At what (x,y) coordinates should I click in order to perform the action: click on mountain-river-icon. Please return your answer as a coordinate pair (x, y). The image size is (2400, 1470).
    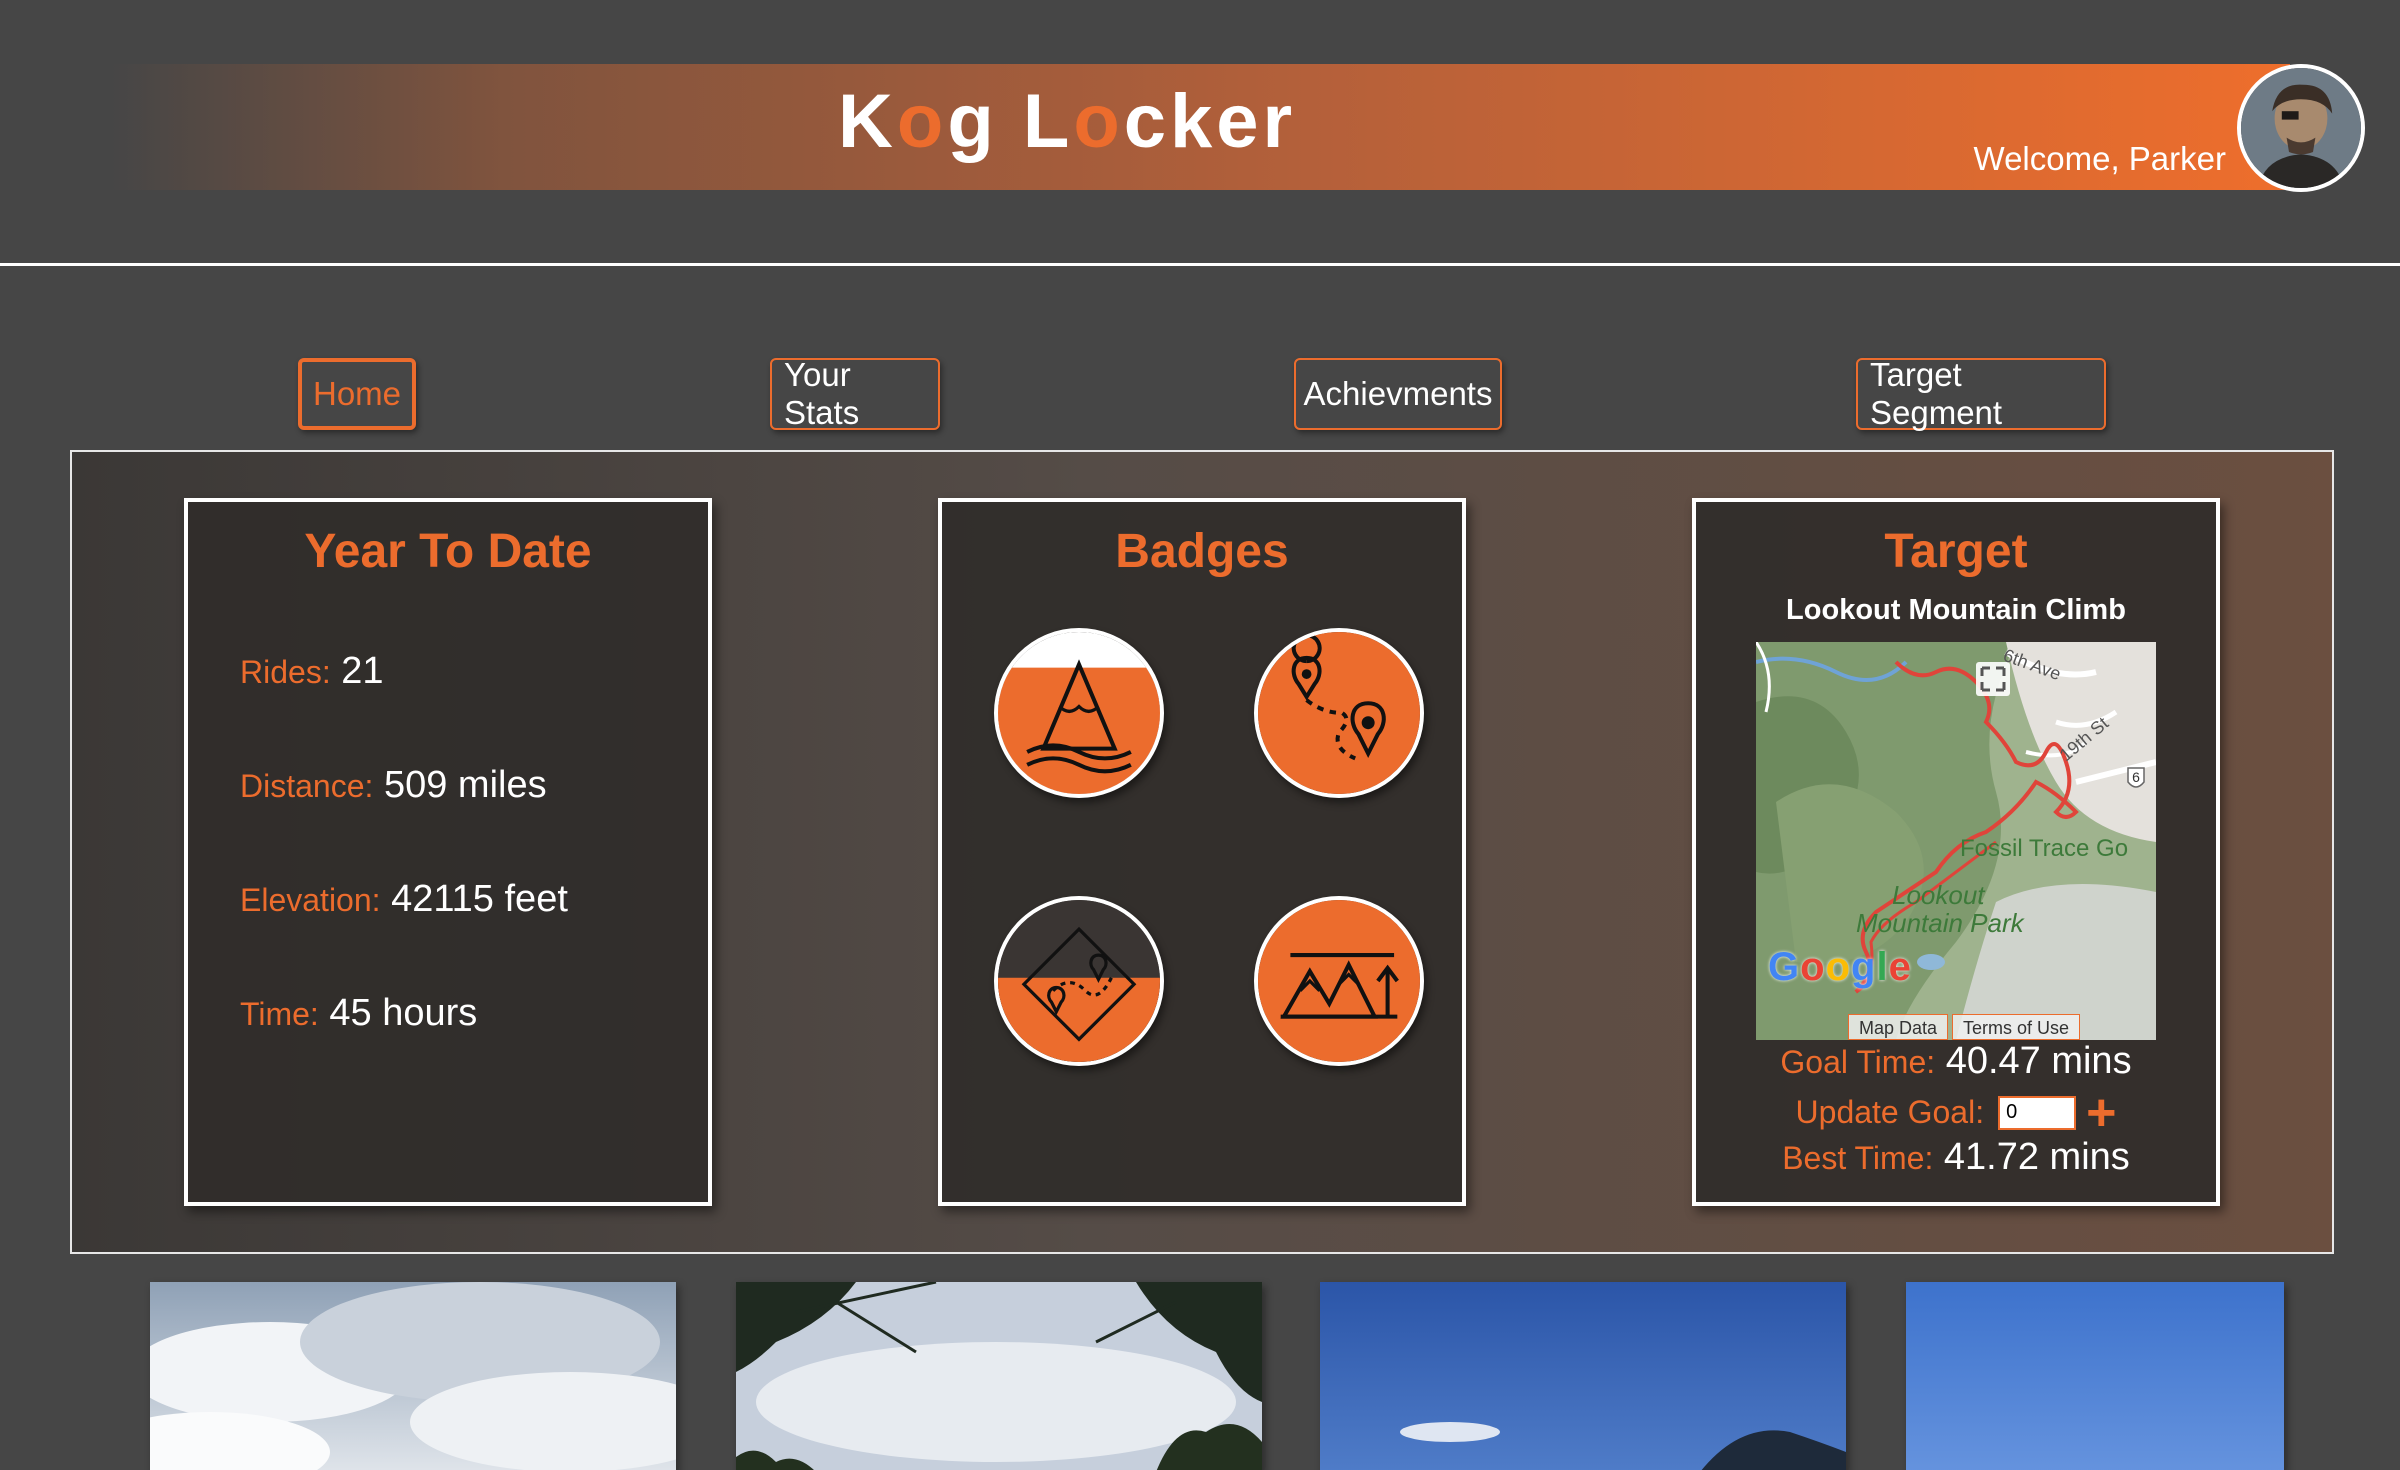
    Looking at the image, I should click on (1079, 713).